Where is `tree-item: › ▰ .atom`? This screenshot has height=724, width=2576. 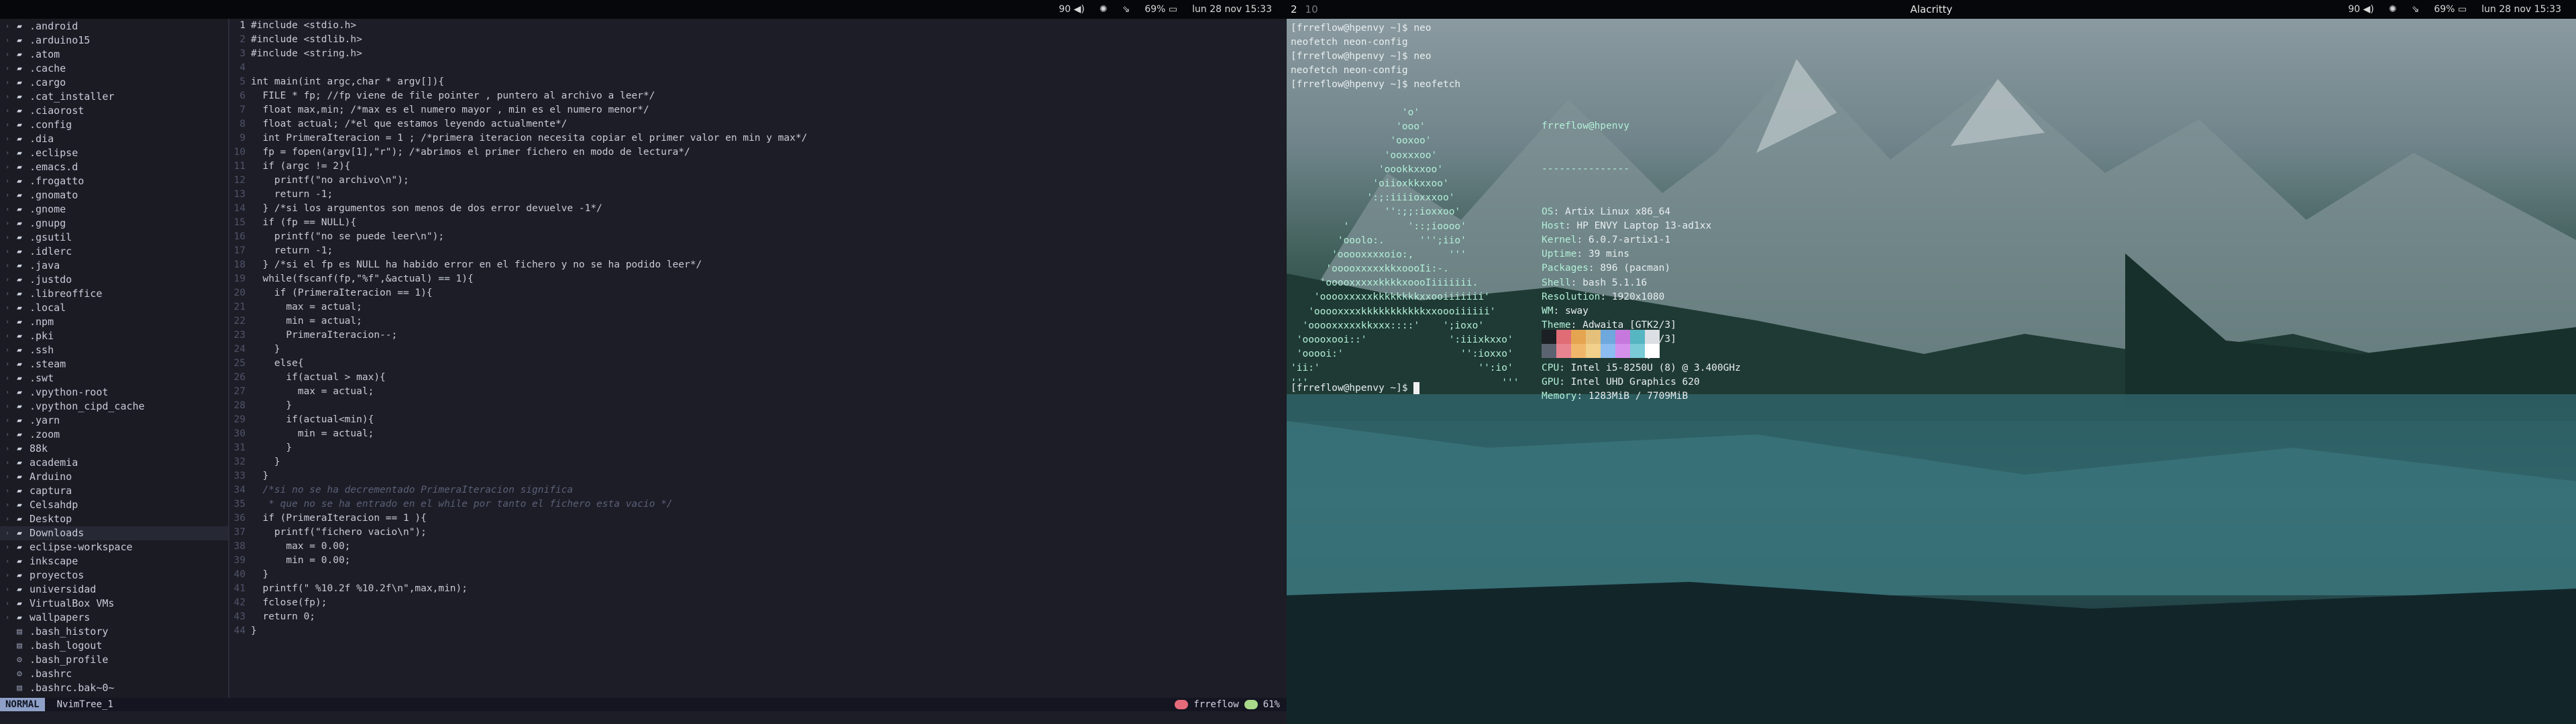
tree-item: › ▰ .atom is located at coordinates (114, 55).